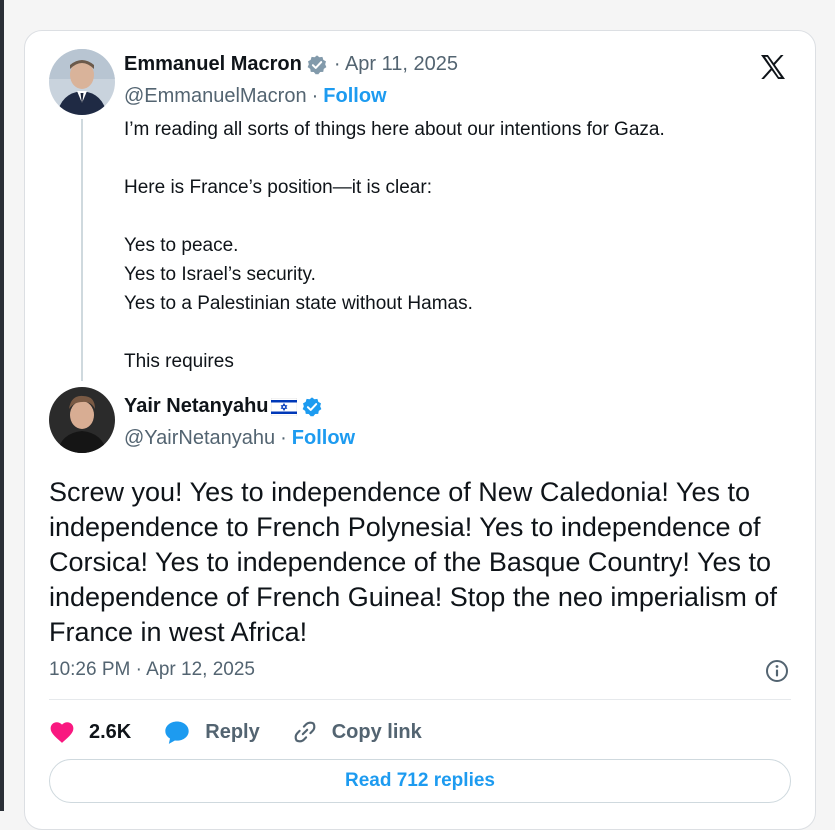 Image resolution: width=835 pixels, height=830 pixels. What do you see at coordinates (396, 64) in the screenshot?
I see `quoted-date: · Apr 11, 2025` at bounding box center [396, 64].